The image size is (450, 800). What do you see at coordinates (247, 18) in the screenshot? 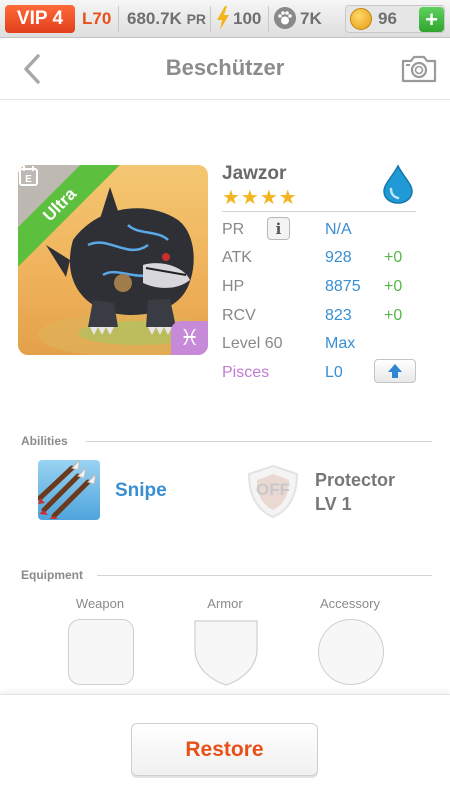
I see `stamina-value: 100` at bounding box center [247, 18].